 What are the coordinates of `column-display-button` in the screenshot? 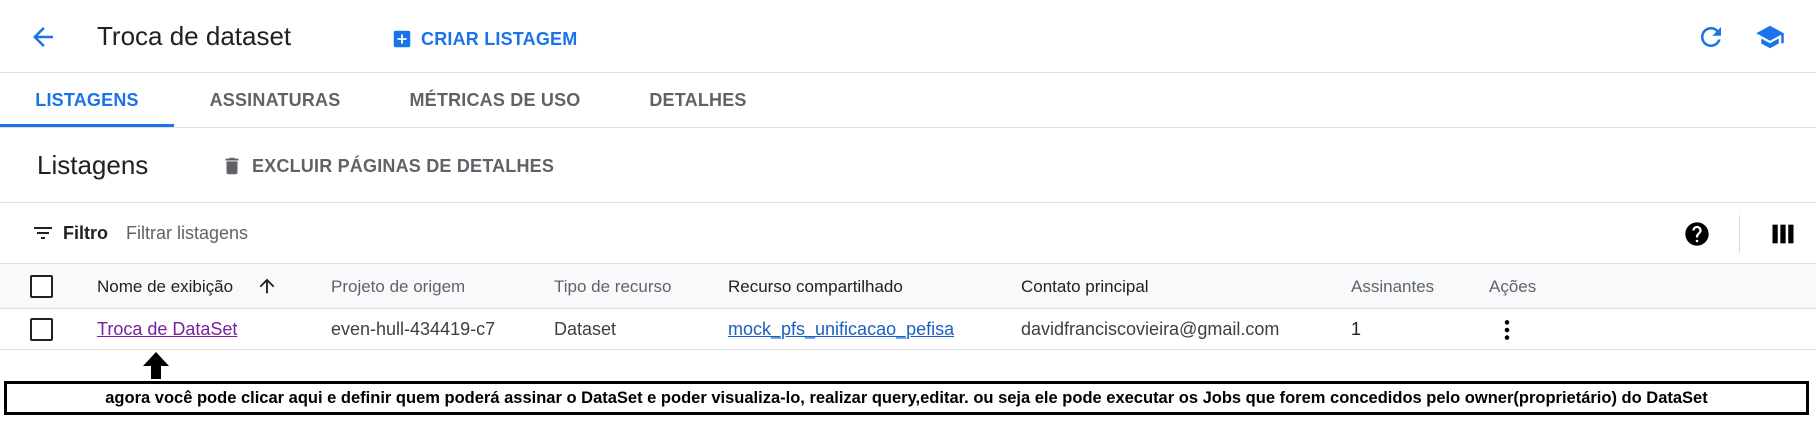 It's located at (1783, 234).